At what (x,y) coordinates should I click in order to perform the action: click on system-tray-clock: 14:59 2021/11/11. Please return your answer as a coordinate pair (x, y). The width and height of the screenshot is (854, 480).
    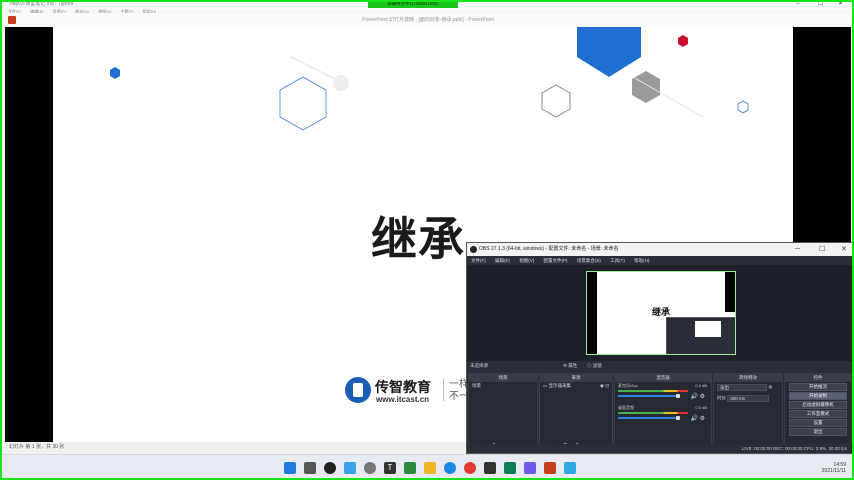
    Looking at the image, I should click on (834, 468).